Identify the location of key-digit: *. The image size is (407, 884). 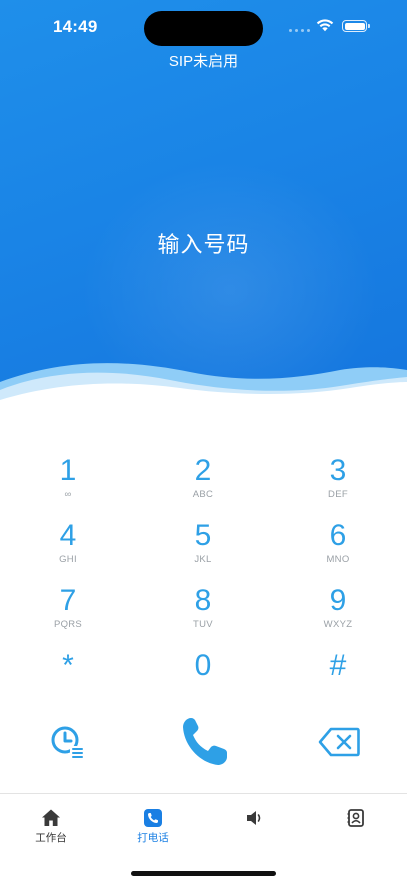
(68, 665).